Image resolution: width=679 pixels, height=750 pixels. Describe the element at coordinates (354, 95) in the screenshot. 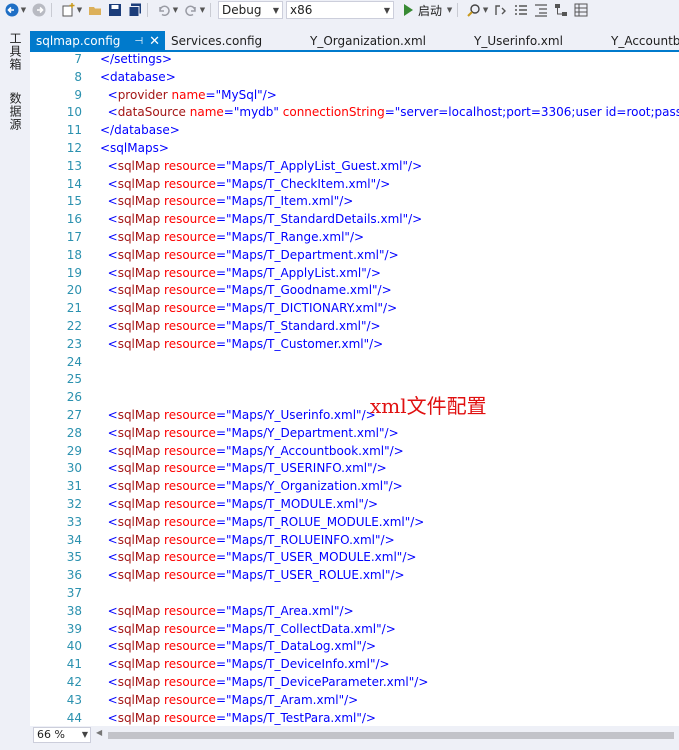

I see `code-line: 9 <provider name="MySql"/>` at that location.